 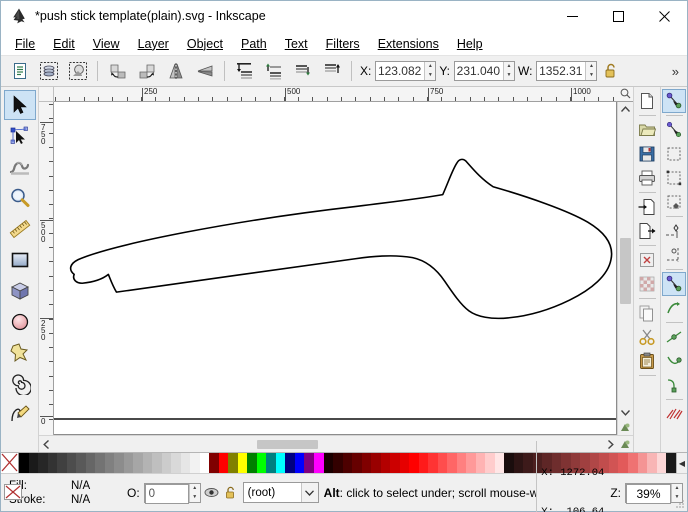 What do you see at coordinates (46, 94) in the screenshot?
I see `ruler-corner` at bounding box center [46, 94].